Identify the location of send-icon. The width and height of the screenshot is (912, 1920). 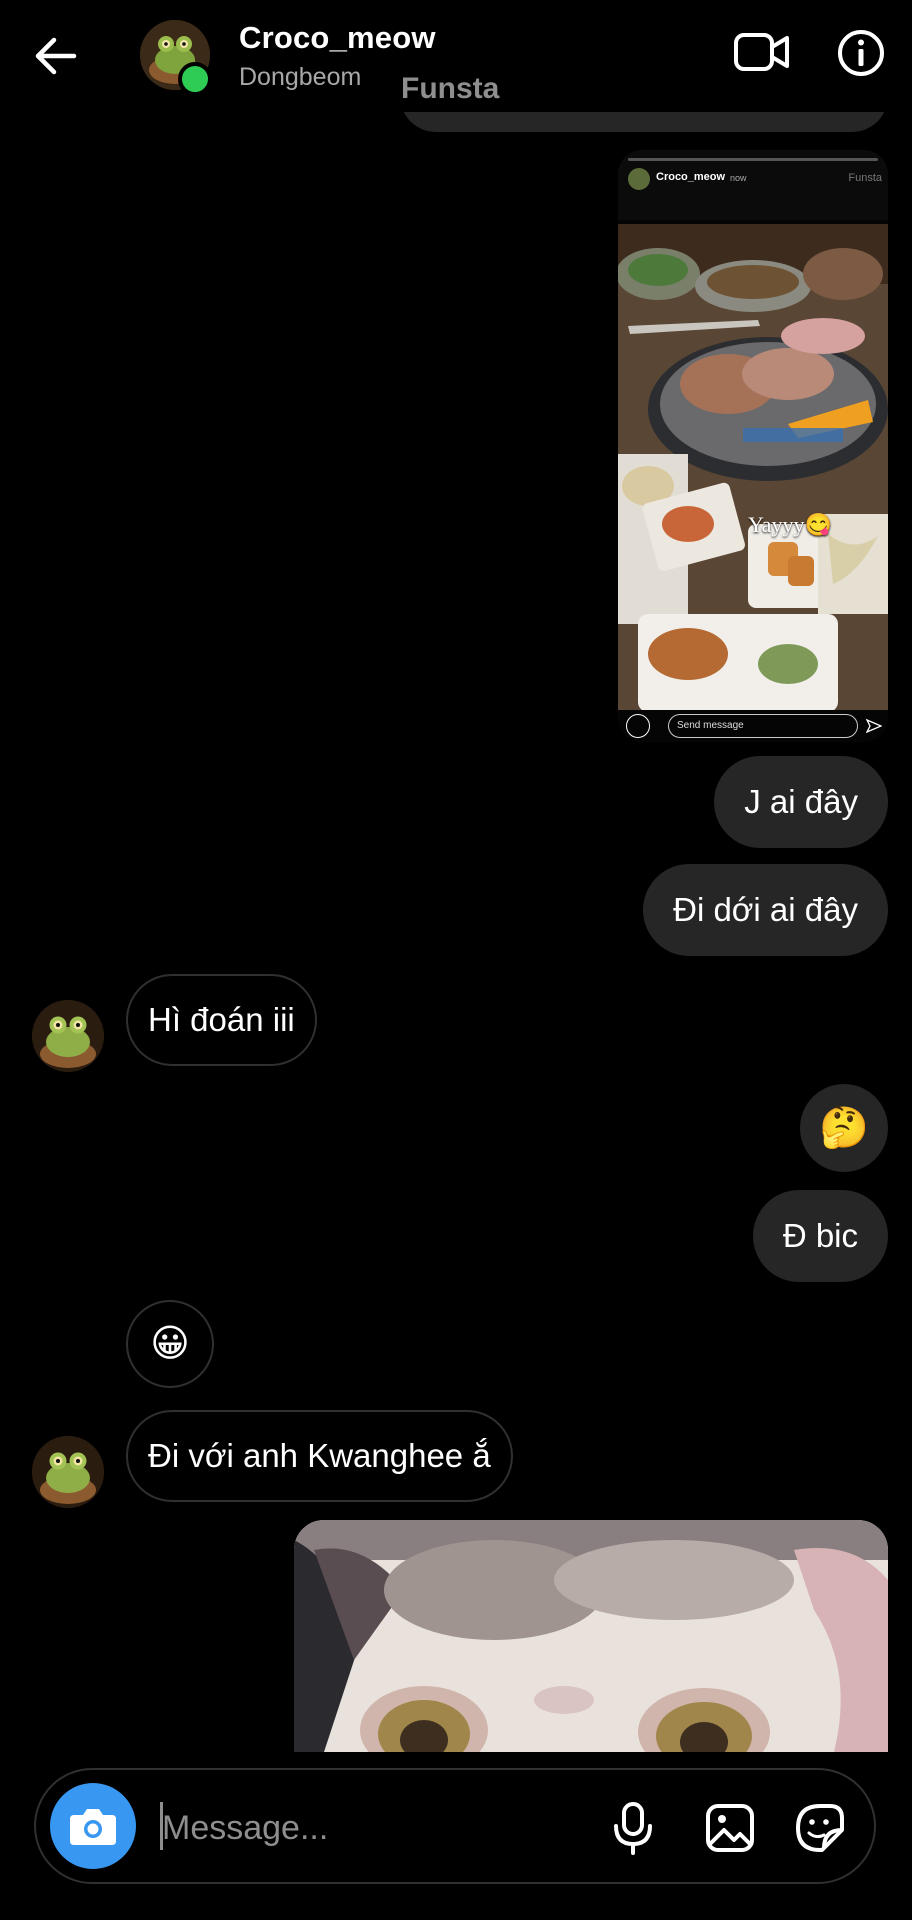
(874, 726).